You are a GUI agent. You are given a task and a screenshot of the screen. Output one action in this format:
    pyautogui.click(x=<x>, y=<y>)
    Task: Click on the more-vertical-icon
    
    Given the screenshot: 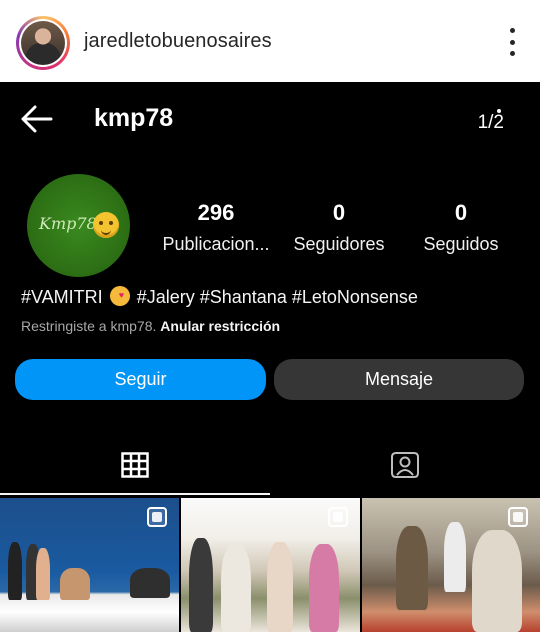 What is the action you would take?
    pyautogui.click(x=512, y=42)
    